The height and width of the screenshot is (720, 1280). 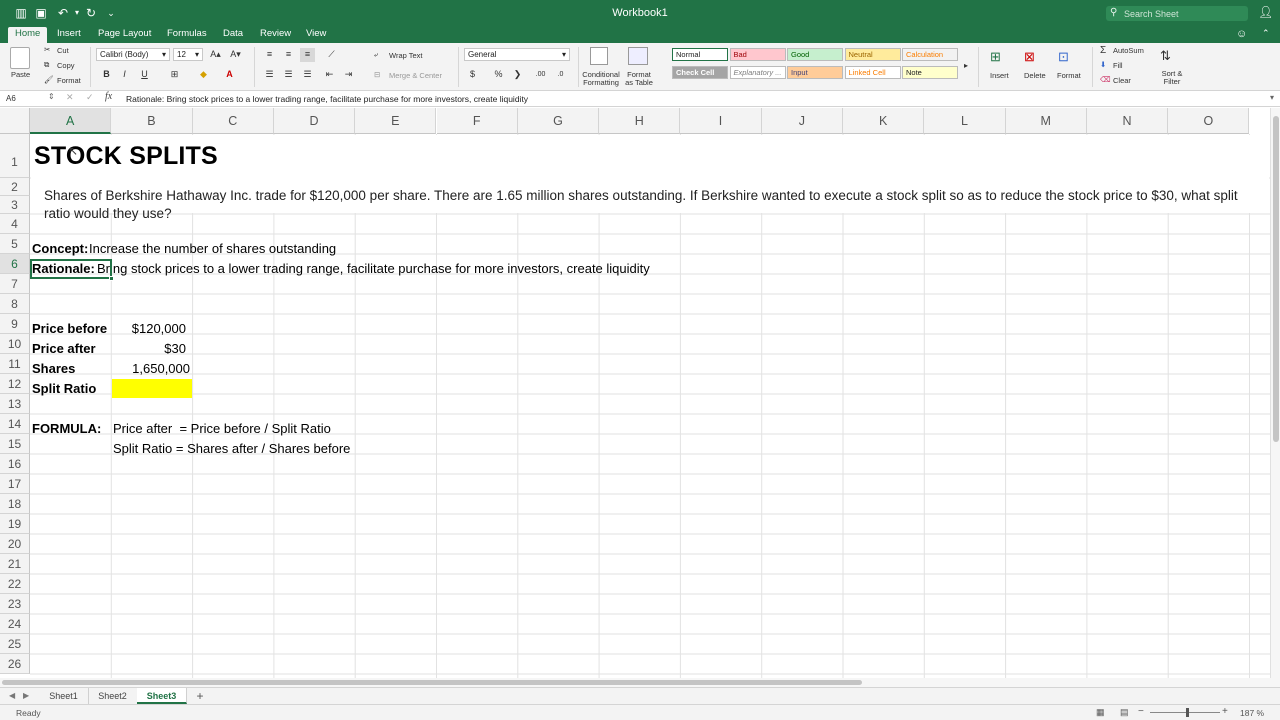 What do you see at coordinates (53, 368) in the screenshot?
I see `shares-label: Shares` at bounding box center [53, 368].